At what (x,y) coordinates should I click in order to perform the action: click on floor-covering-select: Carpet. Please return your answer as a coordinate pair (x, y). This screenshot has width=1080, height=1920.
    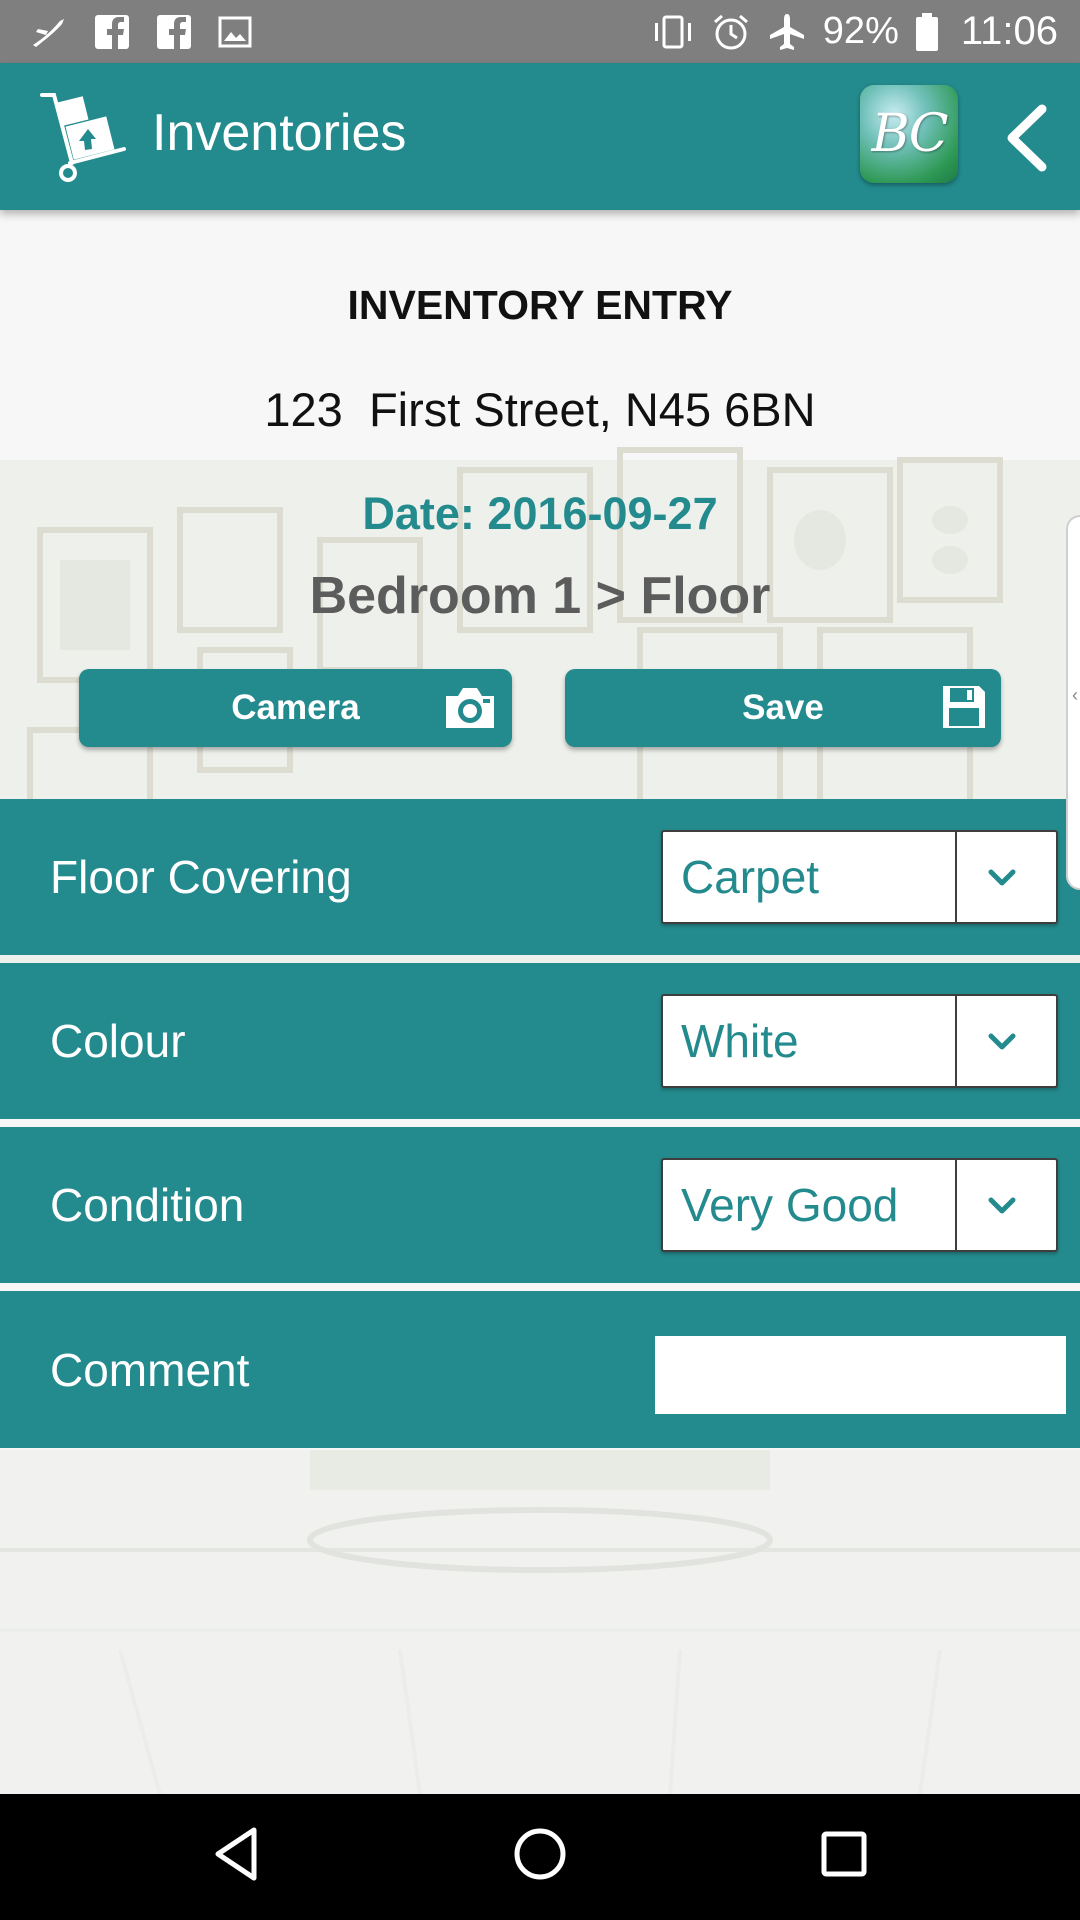
    Looking at the image, I should click on (859, 877).